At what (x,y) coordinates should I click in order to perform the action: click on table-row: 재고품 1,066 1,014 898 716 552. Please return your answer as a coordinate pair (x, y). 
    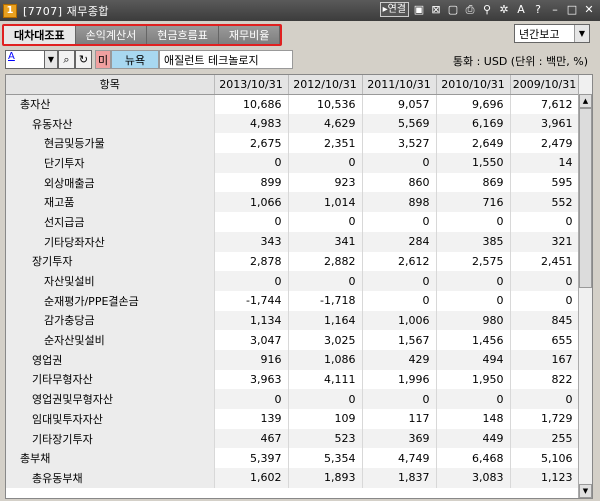
    Looking at the image, I should click on (293, 202).